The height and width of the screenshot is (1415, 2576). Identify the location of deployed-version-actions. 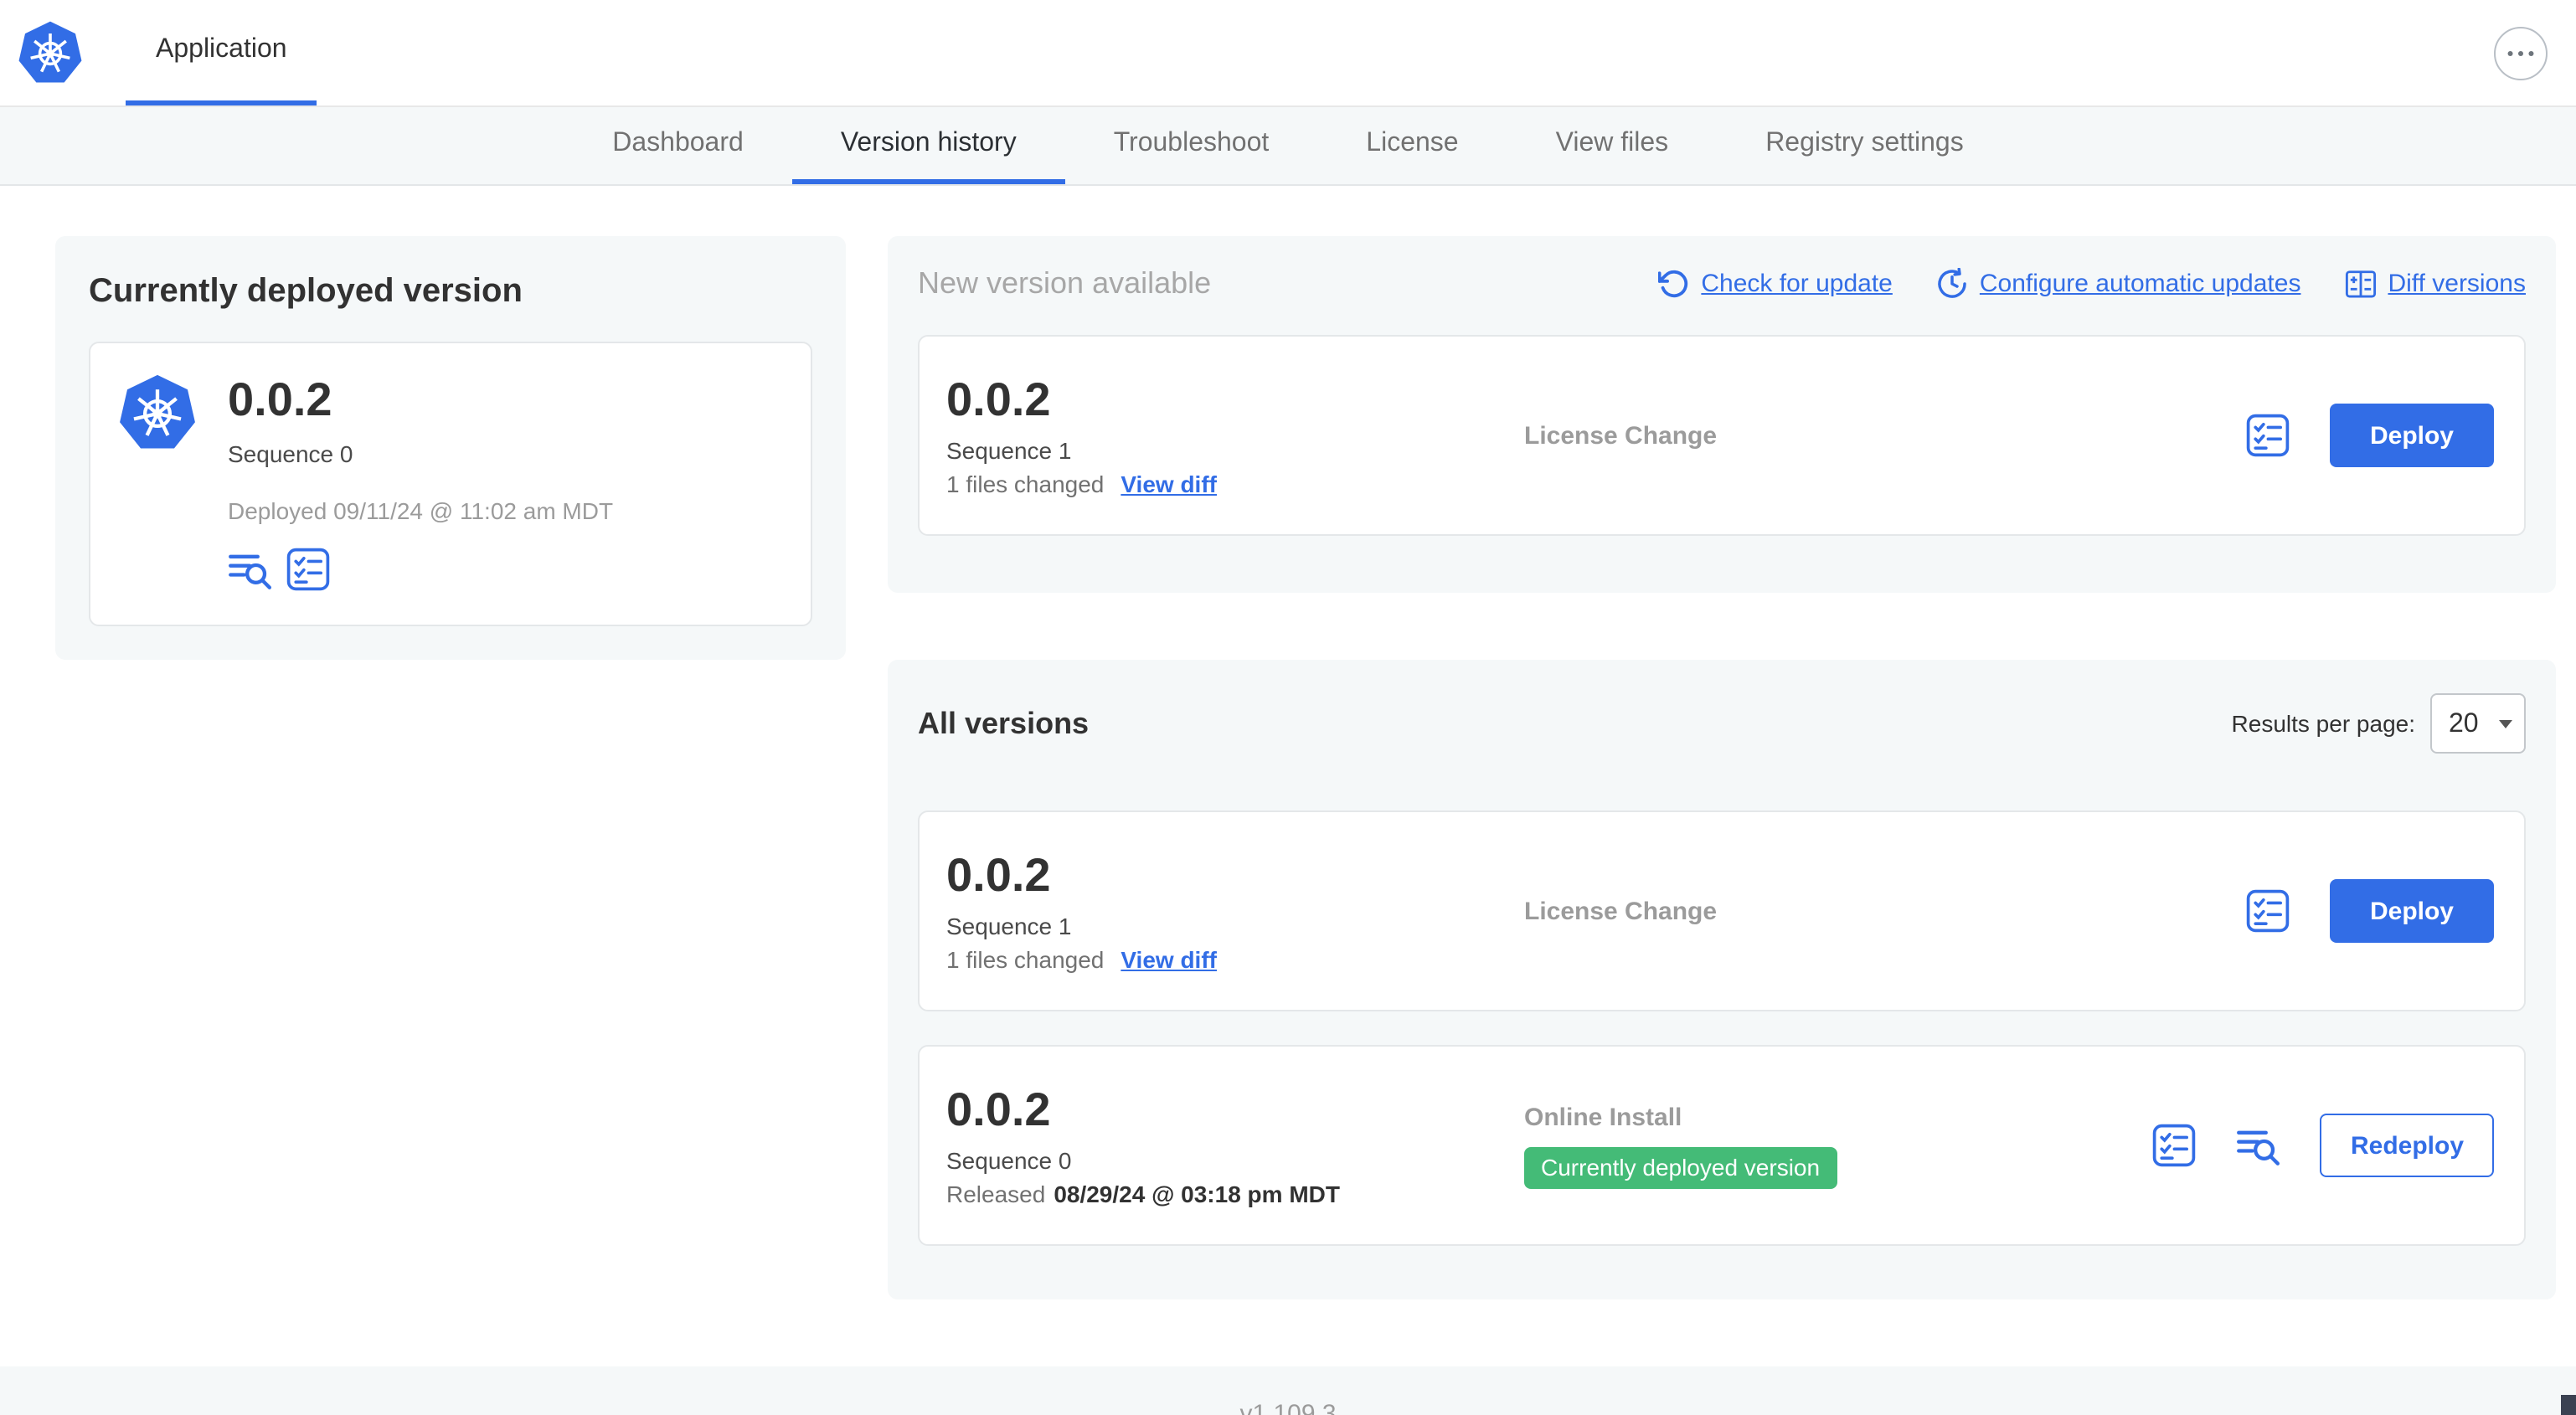
(420, 569).